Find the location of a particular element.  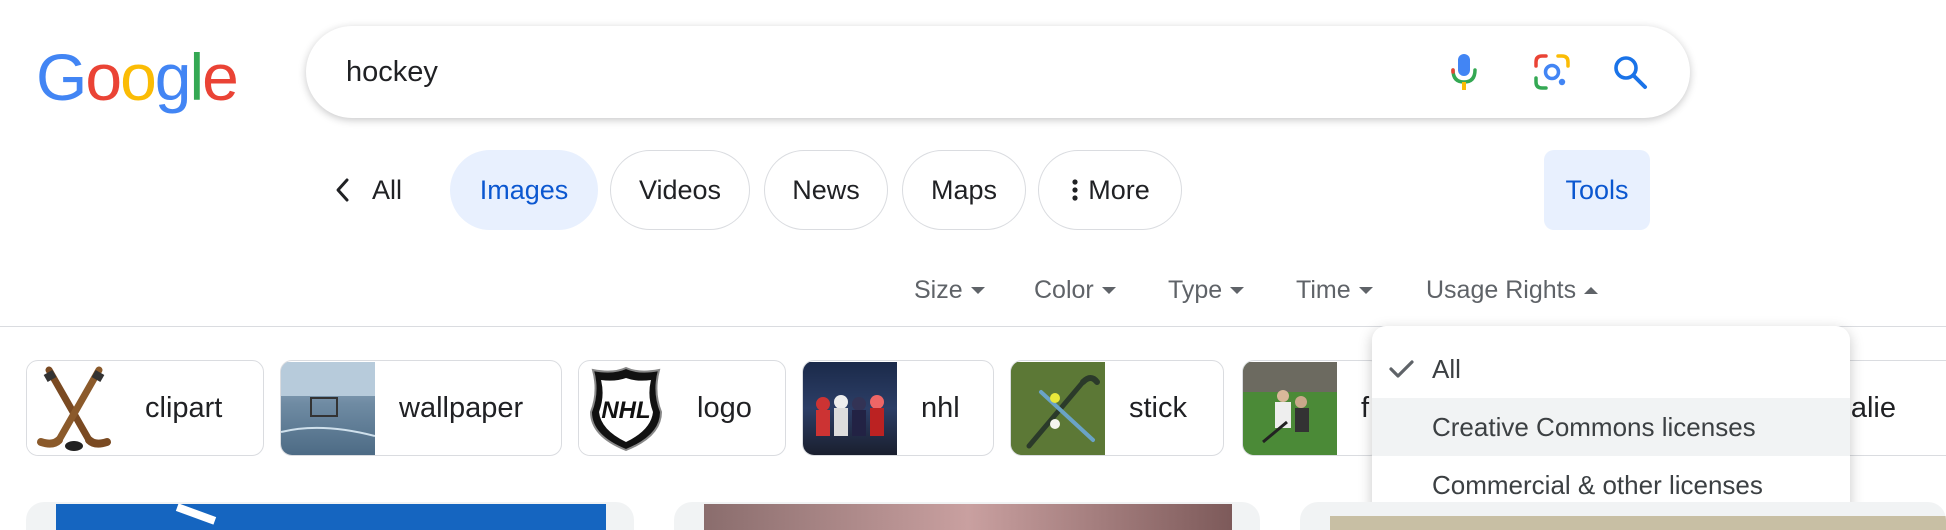

chip-logo: NHL logo is located at coordinates (682, 408).